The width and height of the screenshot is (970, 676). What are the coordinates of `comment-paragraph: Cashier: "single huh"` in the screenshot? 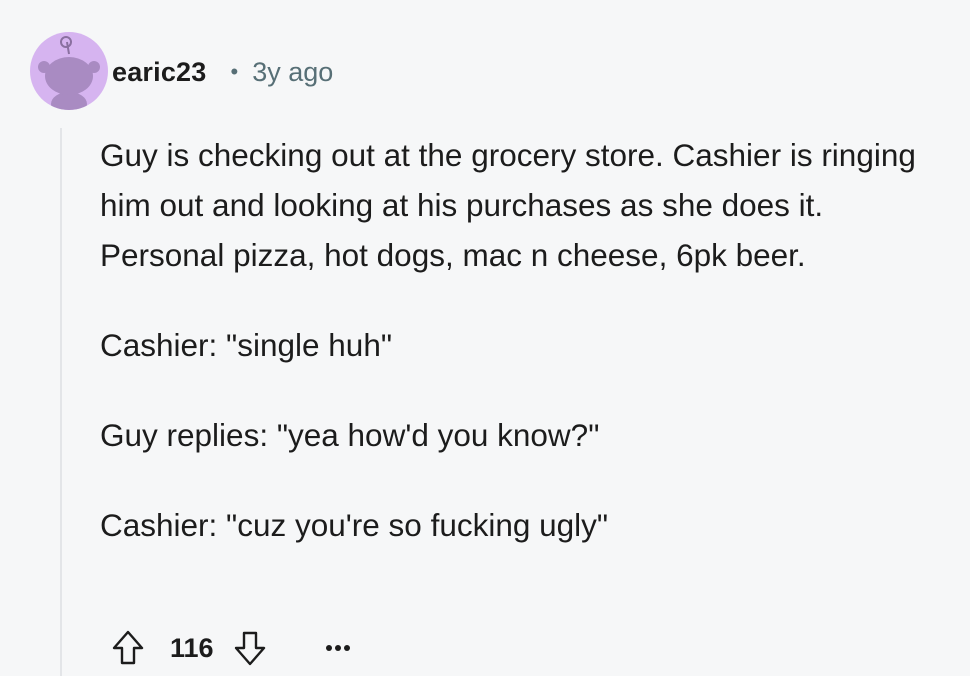 It's located at (246, 345).